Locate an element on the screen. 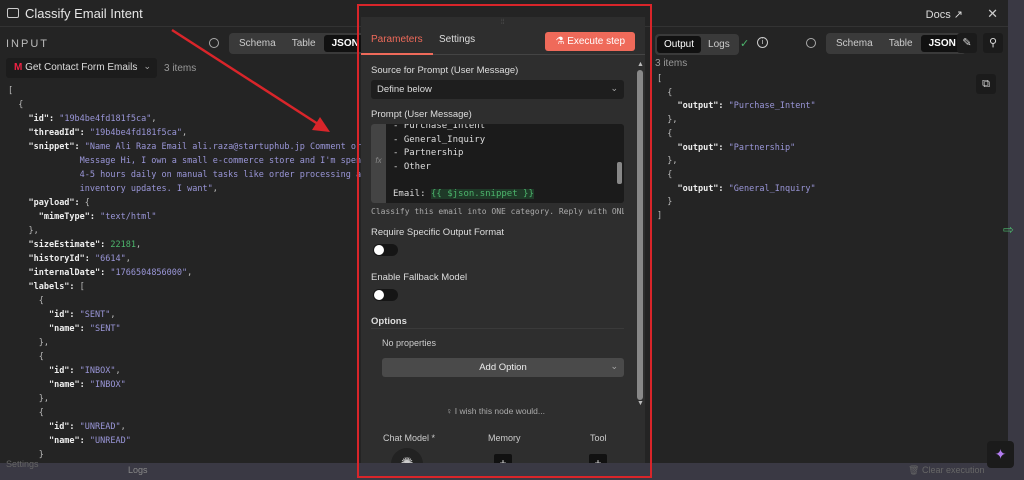 The image size is (1024, 480). arrow-shaft is located at coordinates (245, 77).